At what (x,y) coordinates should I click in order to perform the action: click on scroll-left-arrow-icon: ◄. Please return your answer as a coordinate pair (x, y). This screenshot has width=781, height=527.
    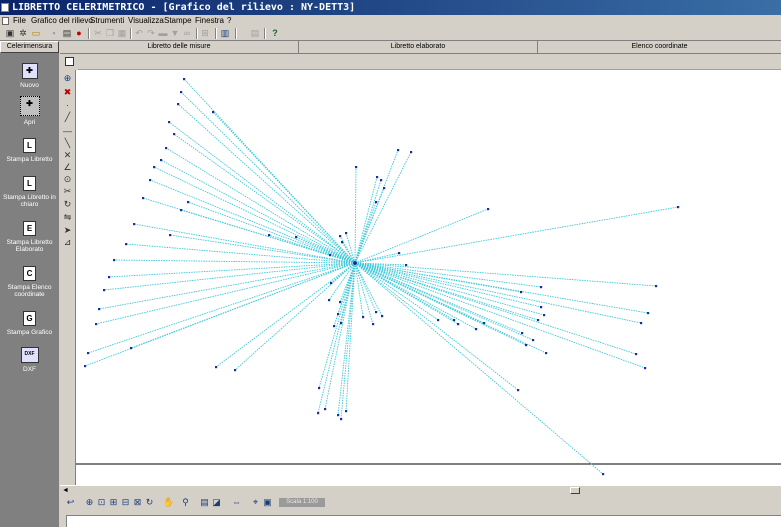
    Looking at the image, I should click on (65, 490).